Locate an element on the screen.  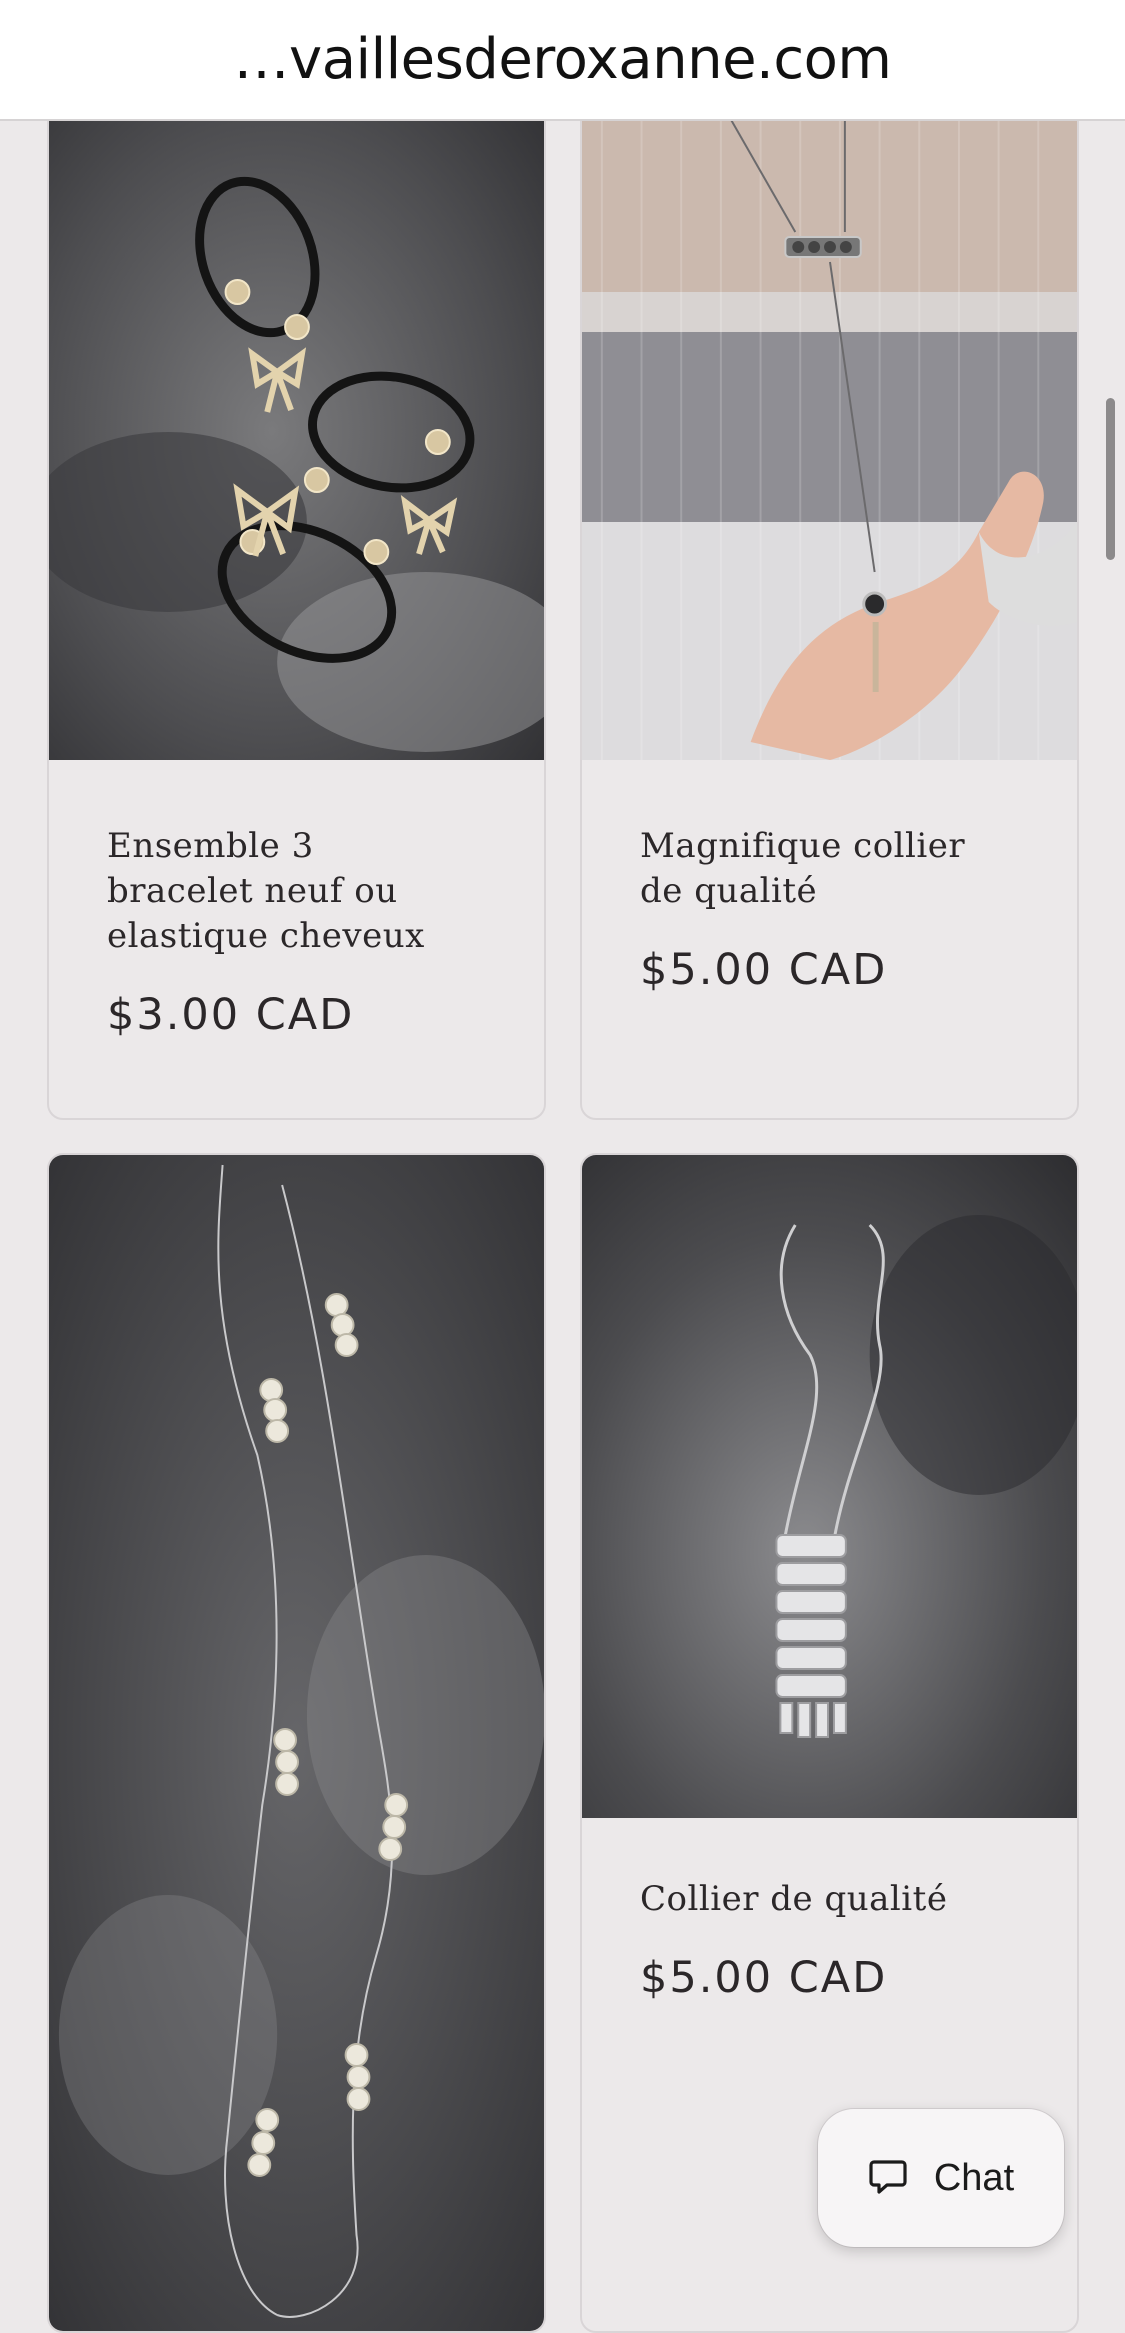
product-title: Collier de qualité is located at coordinates (838, 1899).